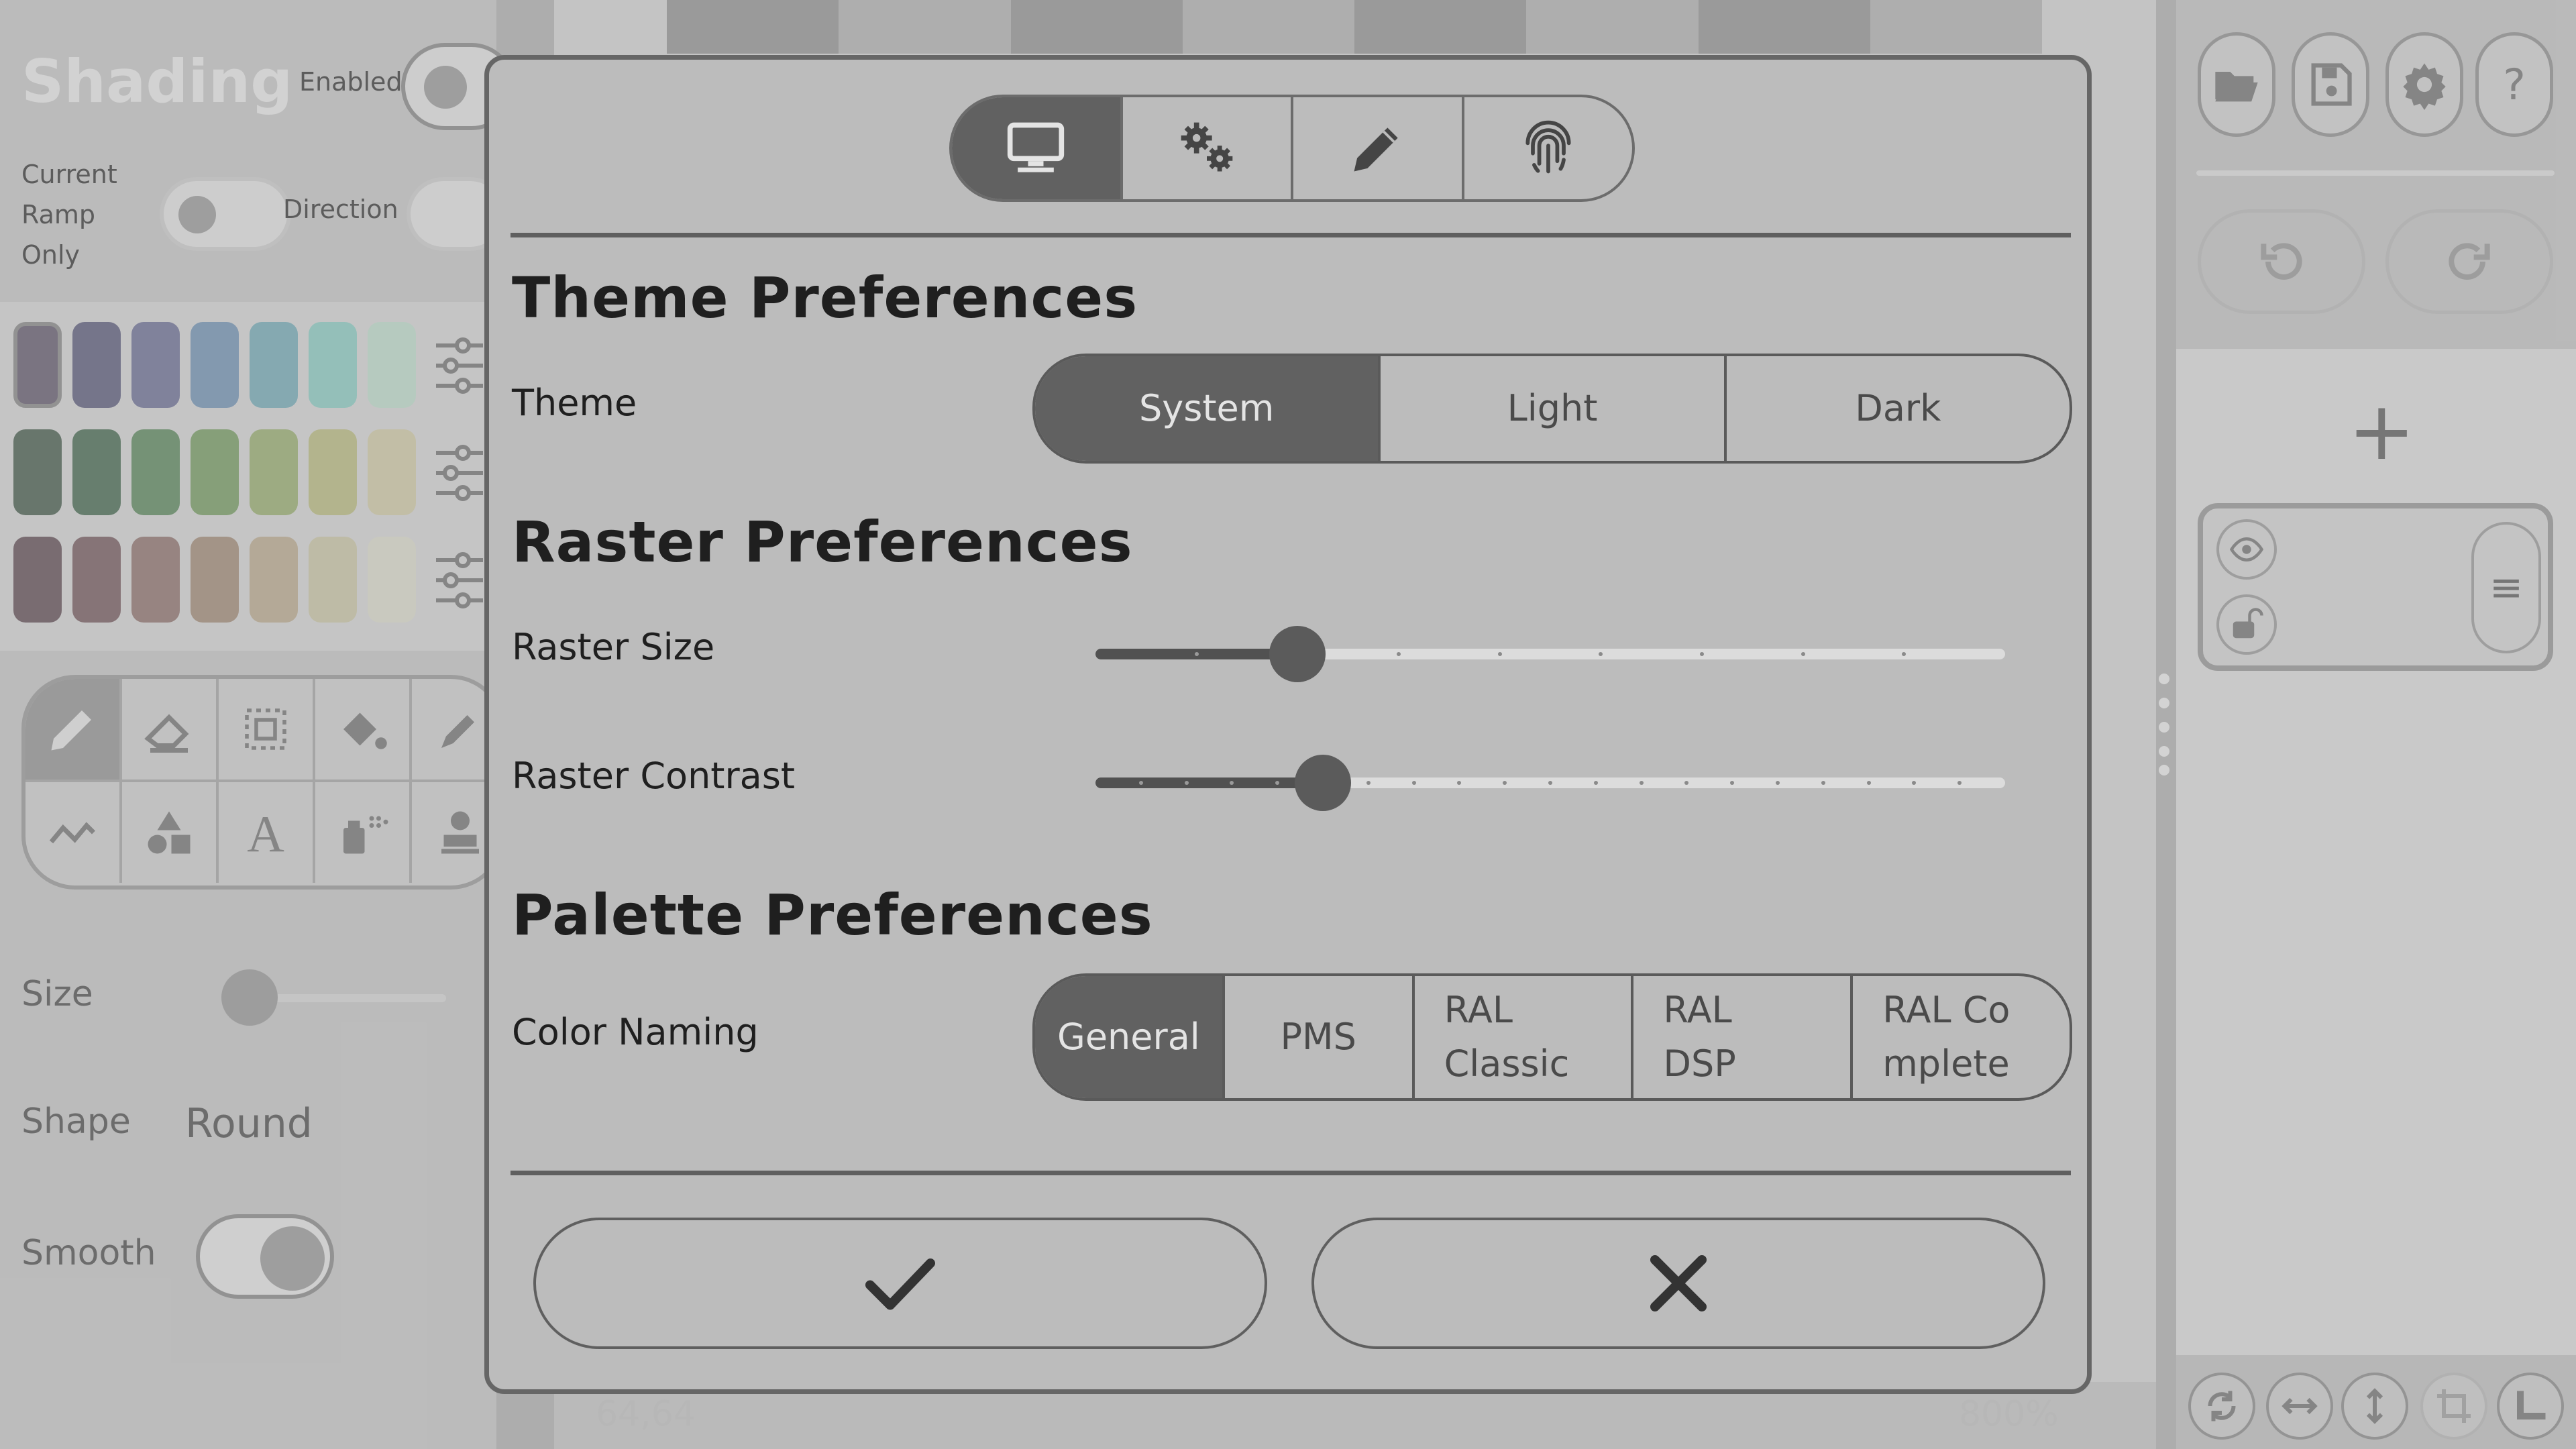 The width and height of the screenshot is (2576, 1449). I want to click on theme-selector: System Light Dark, so click(1552, 409).